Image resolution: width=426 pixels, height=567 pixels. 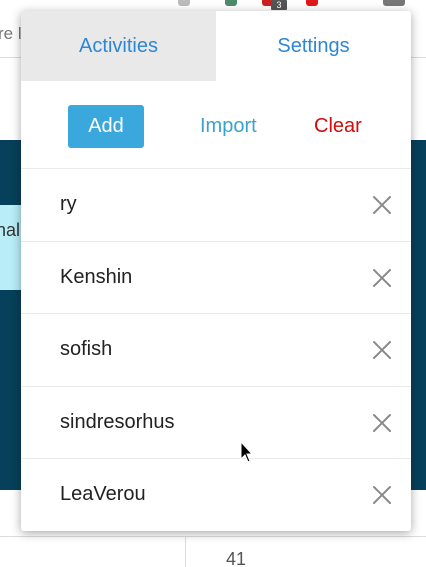 I want to click on action-bar: Add Import Clear, so click(x=216, y=125).